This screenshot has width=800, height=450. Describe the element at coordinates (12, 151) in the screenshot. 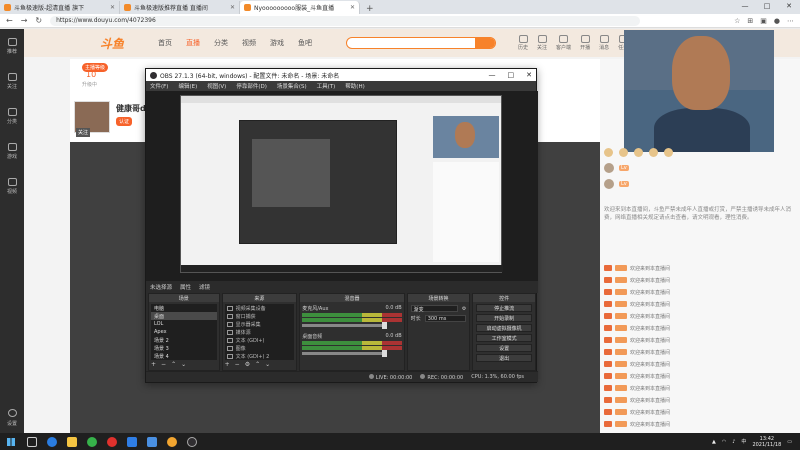

I see `rail-item-game: 游戏` at that location.